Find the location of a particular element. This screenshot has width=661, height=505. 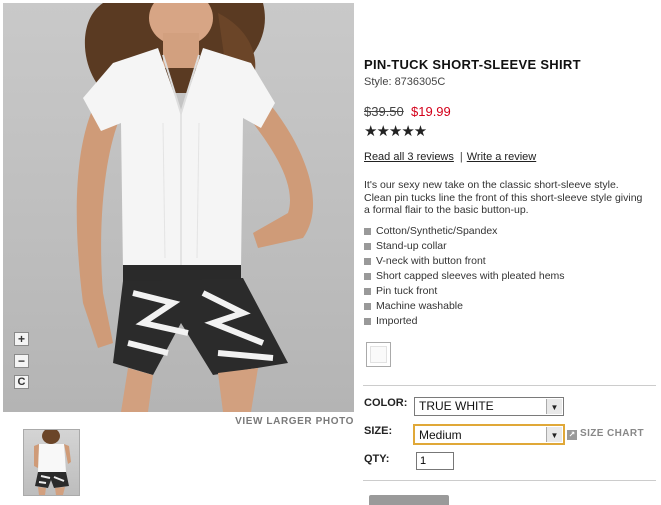

sale-price: $19.99 is located at coordinates (431, 111).